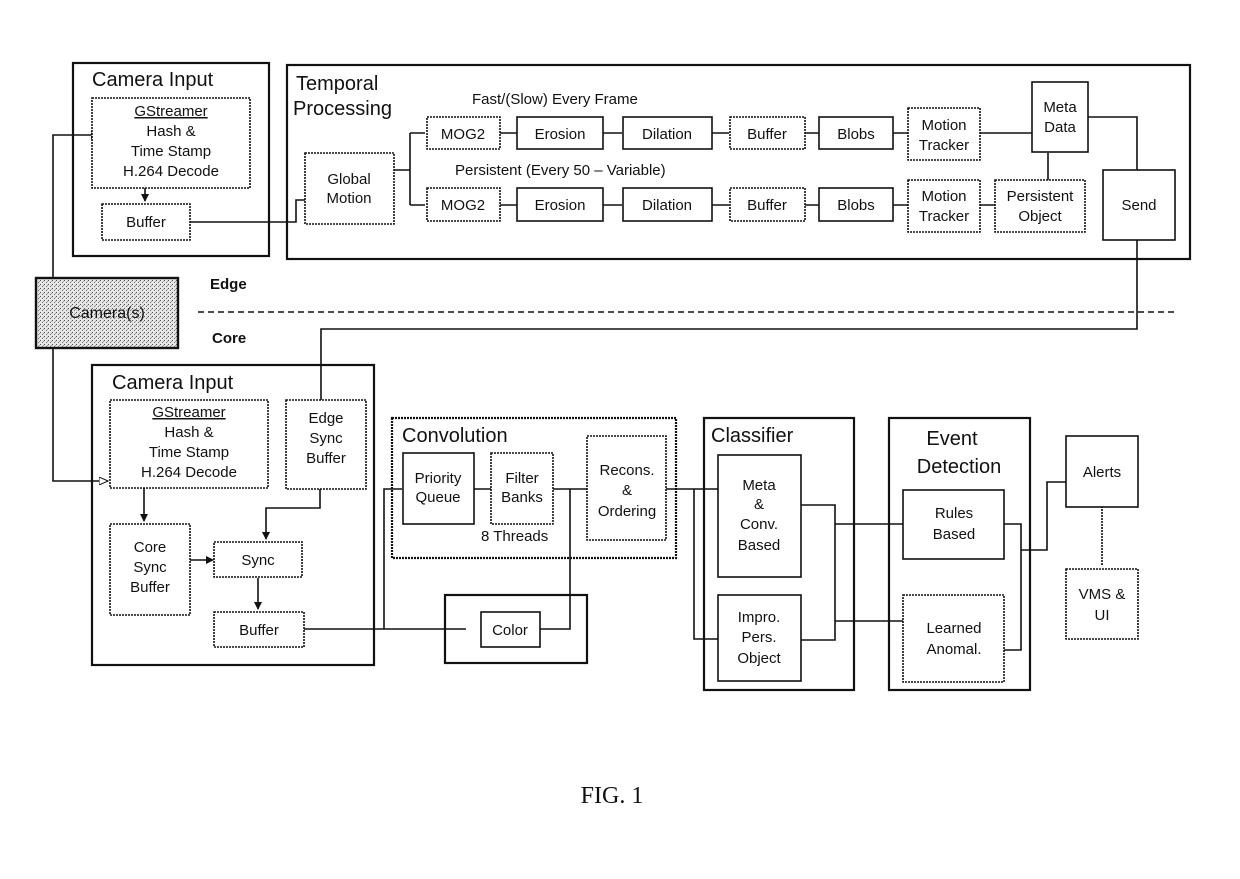 This screenshot has width=1240, height=879. Describe the element at coordinates (170, 131) in the screenshot. I see `edge-decoder-line2: Hash &` at that location.